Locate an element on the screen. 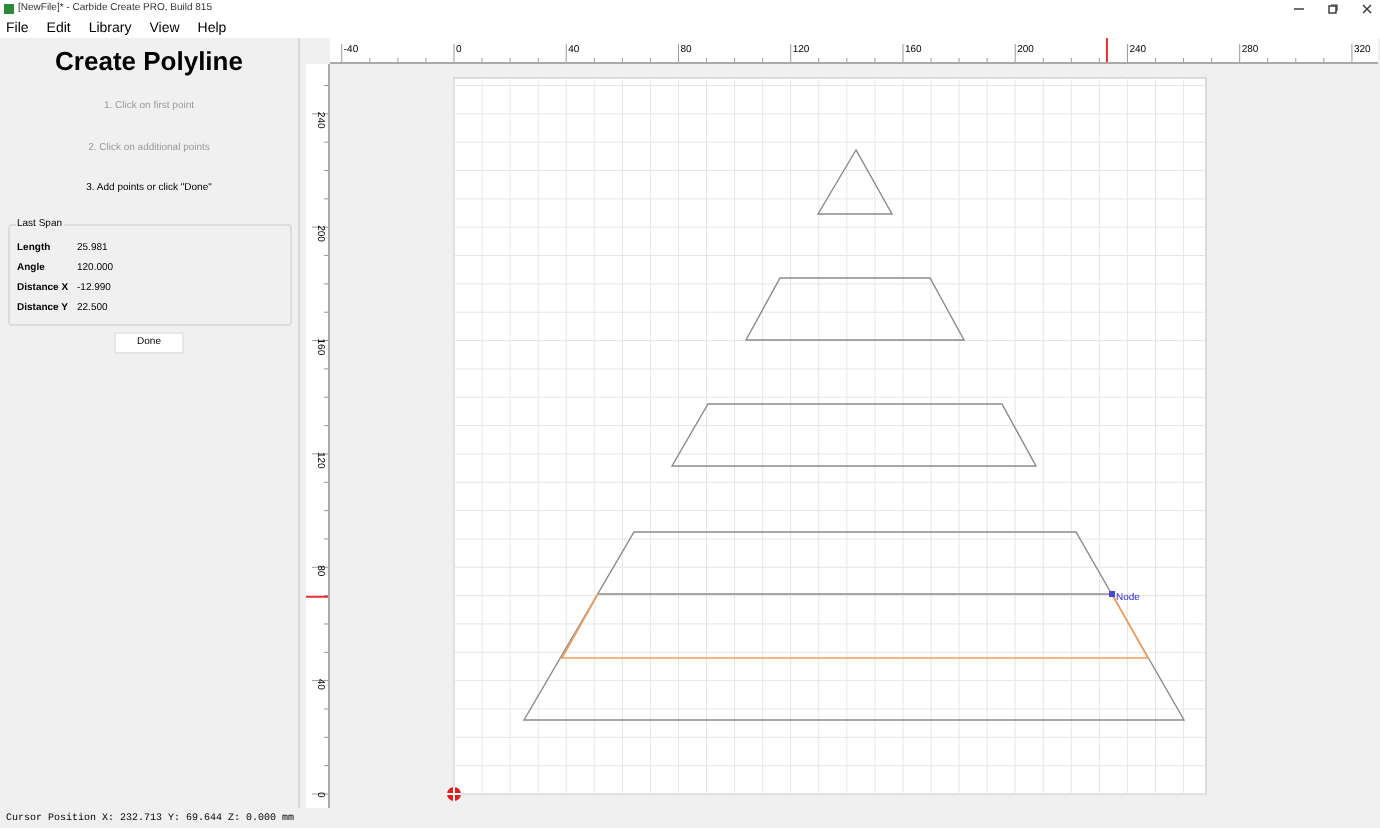  restore-icon is located at coordinates (1333, 9).